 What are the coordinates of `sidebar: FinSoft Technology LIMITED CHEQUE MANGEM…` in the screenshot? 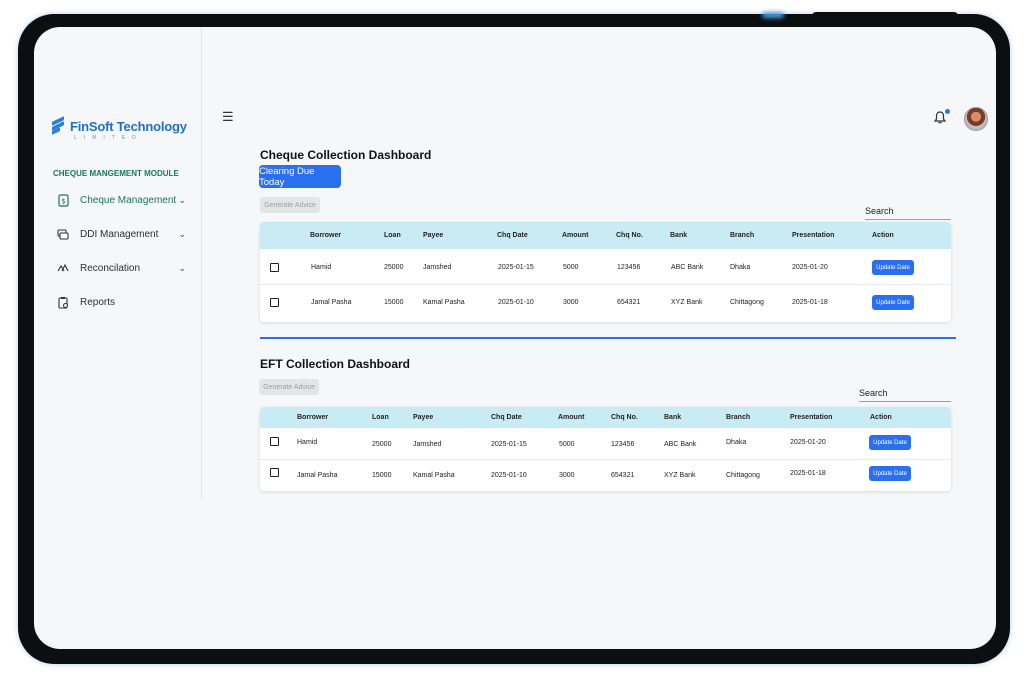 It's located at (118, 263).